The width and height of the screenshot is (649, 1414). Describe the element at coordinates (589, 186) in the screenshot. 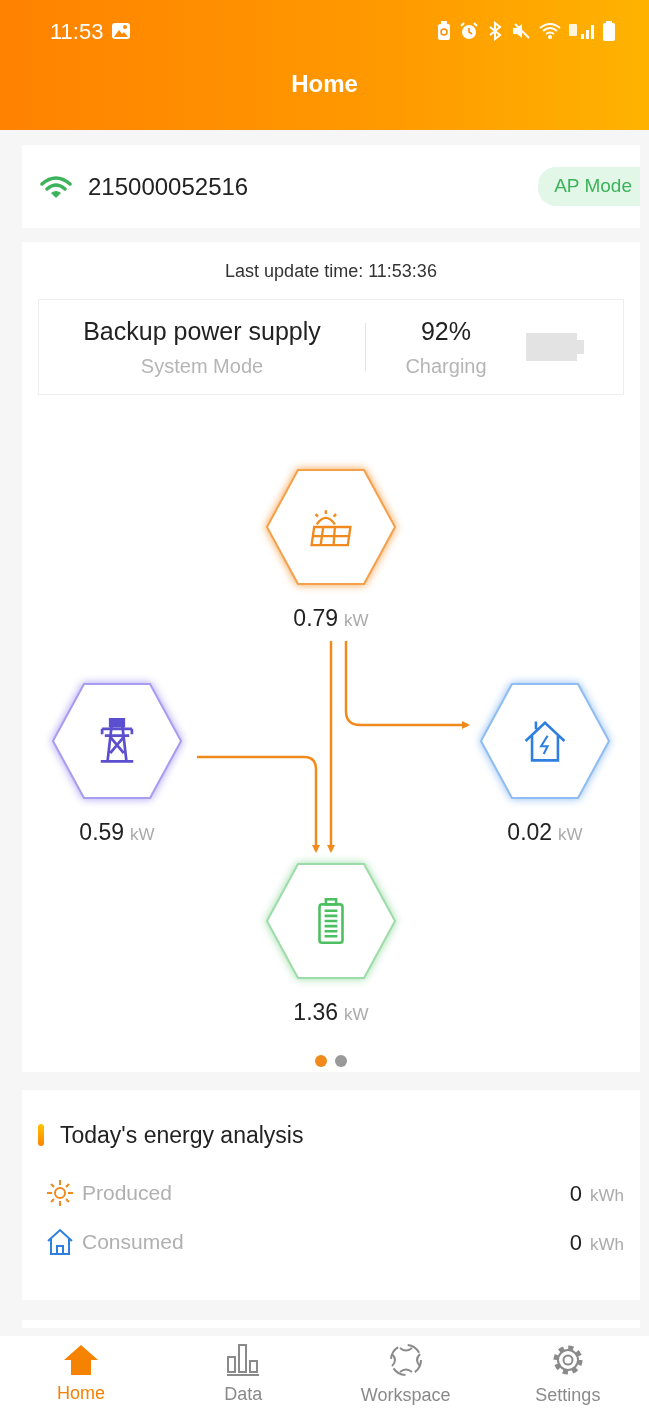

I see `mode-badge: AP Mode` at that location.